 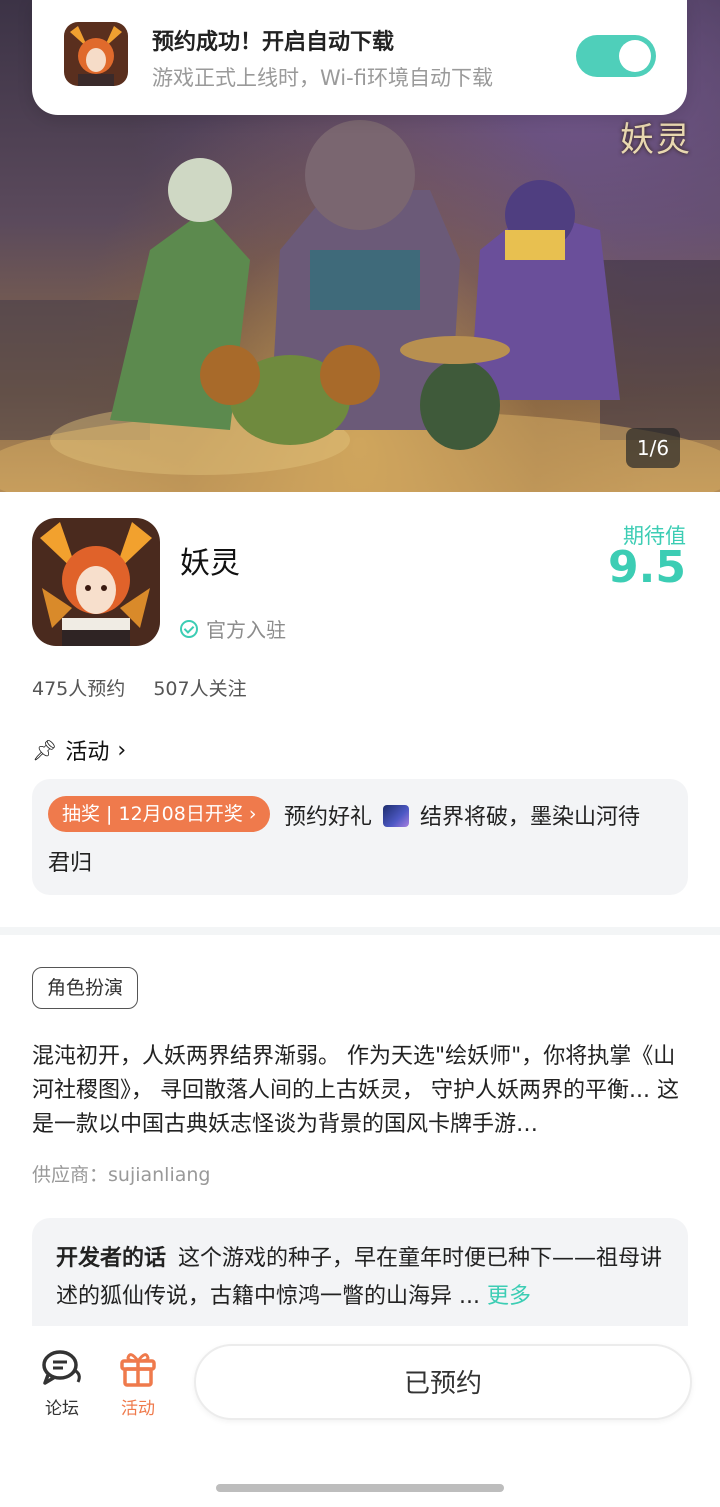 I want to click on activity-header: 📌︎ 活动 ›, so click(x=79, y=750).